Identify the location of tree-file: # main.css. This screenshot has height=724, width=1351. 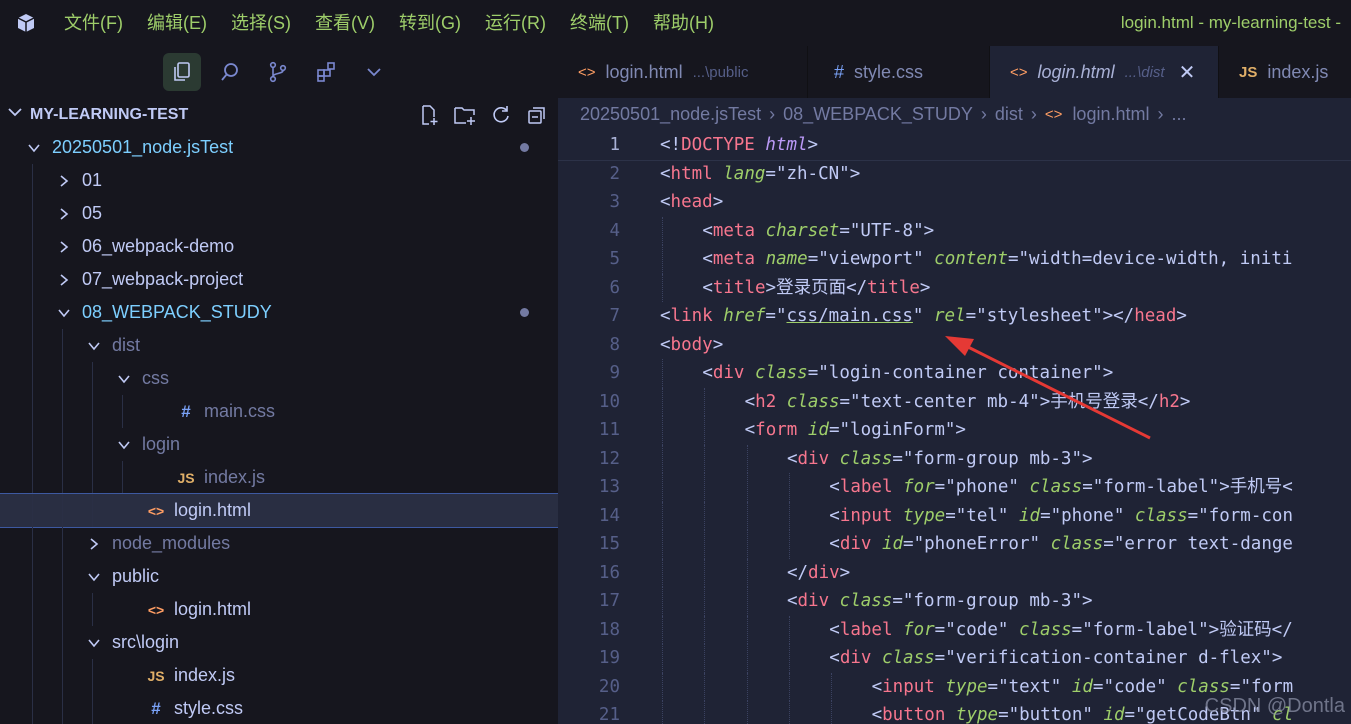
(279, 411).